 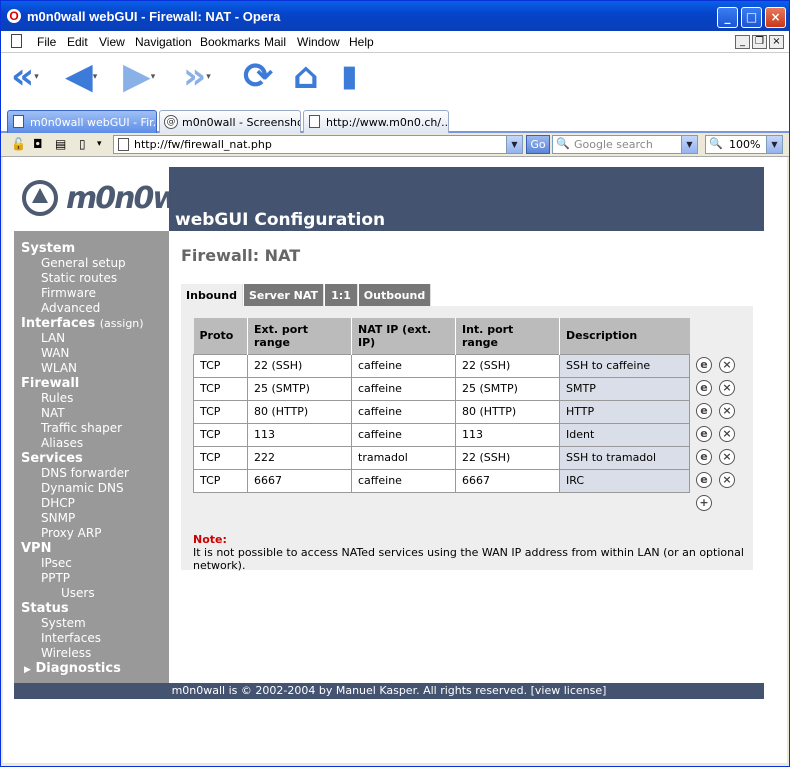 I want to click on sidebar-item-dynamic-dns: Dynamic DNS, so click(x=82, y=488).